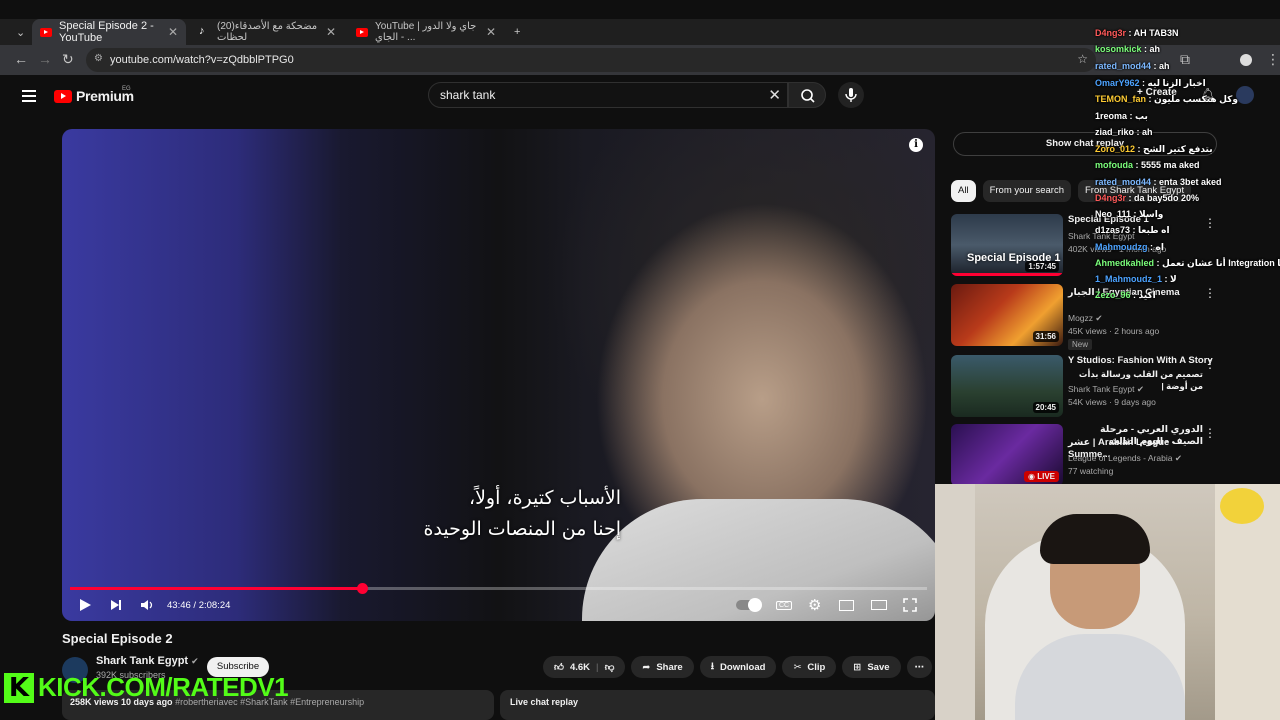  Describe the element at coordinates (94, 95) in the screenshot. I see `youtube-premium-logo: Premium EG` at that location.